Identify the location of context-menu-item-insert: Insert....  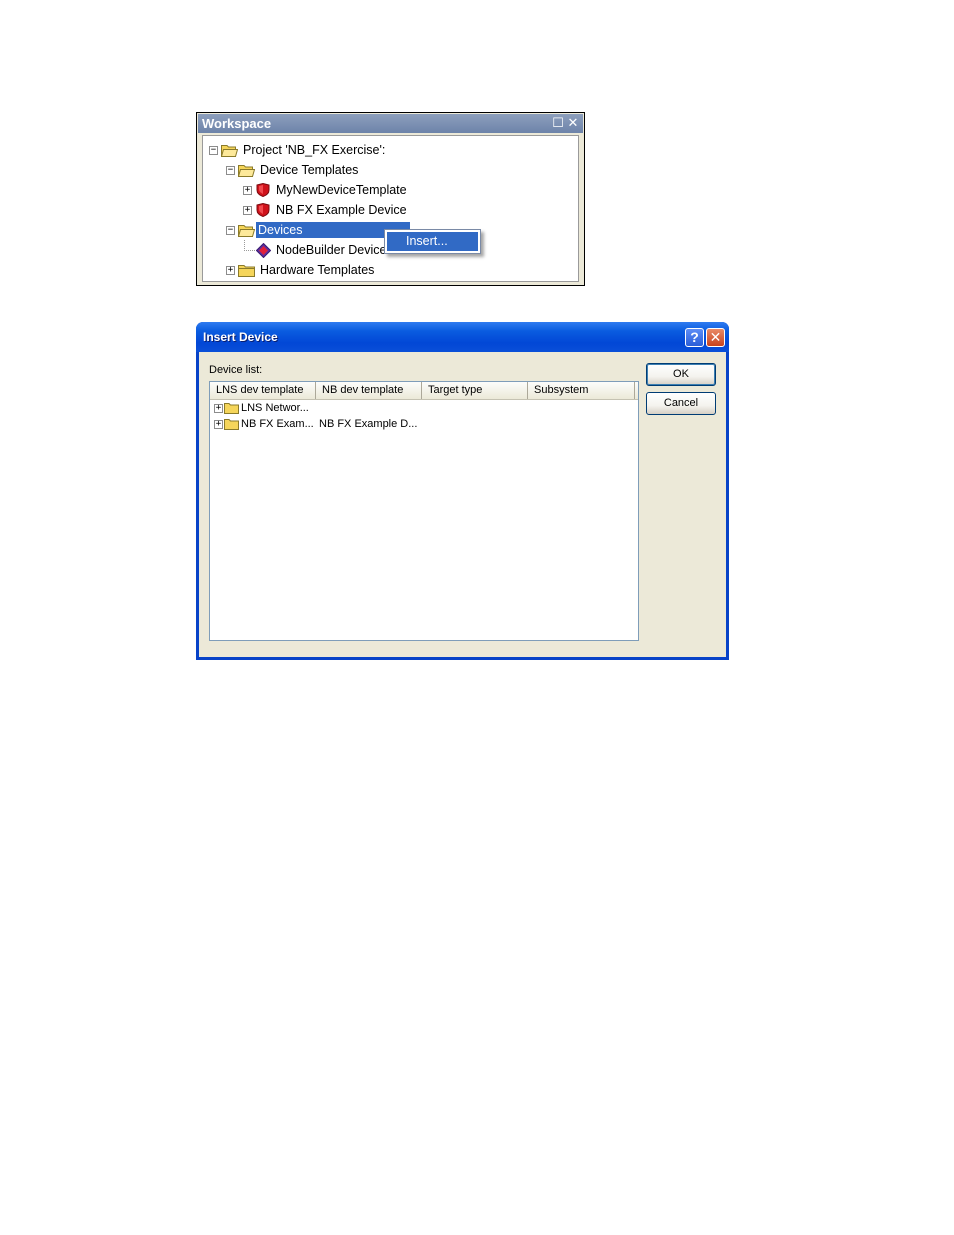
(432, 241).